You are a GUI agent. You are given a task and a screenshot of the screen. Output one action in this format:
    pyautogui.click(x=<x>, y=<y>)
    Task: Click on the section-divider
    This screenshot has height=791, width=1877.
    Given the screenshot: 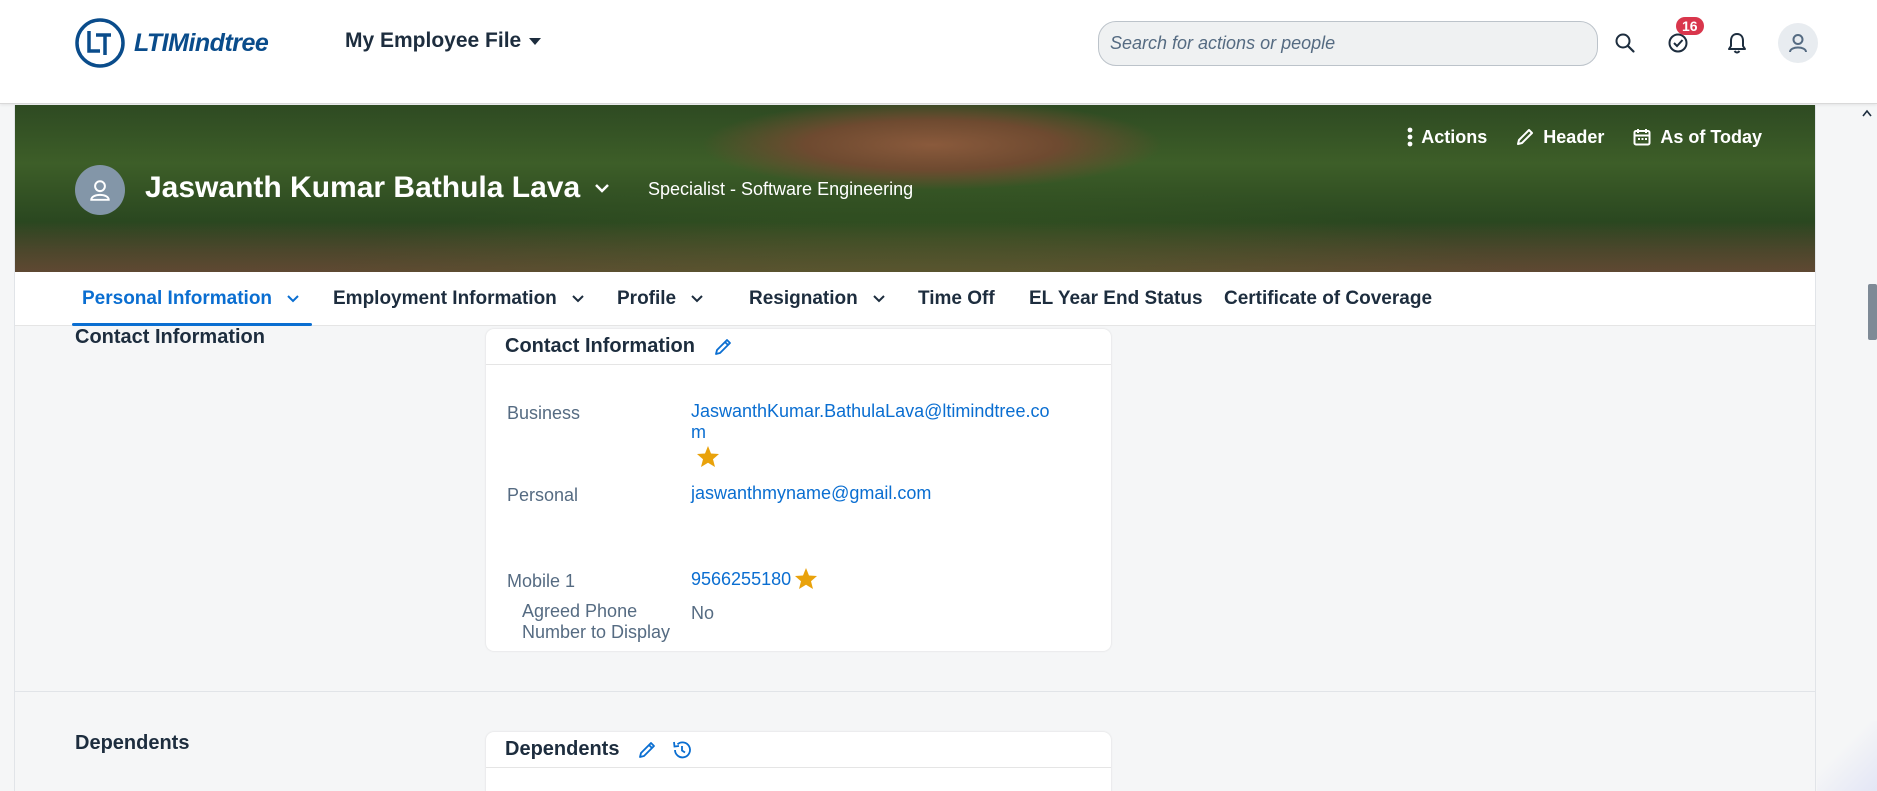 What is the action you would take?
    pyautogui.click(x=915, y=691)
    